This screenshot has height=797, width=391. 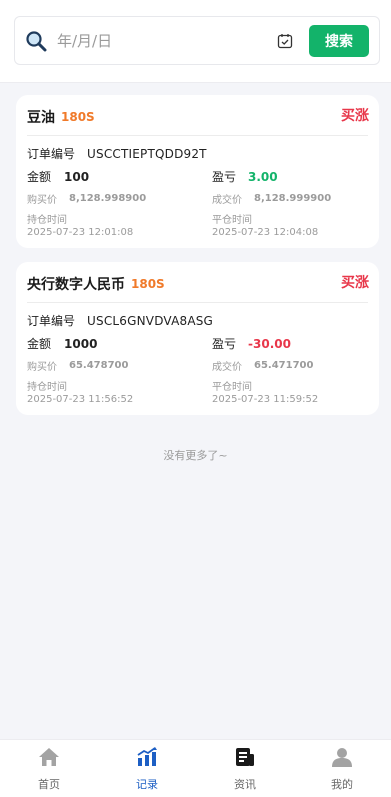 I want to click on home-icon, so click(x=49, y=757).